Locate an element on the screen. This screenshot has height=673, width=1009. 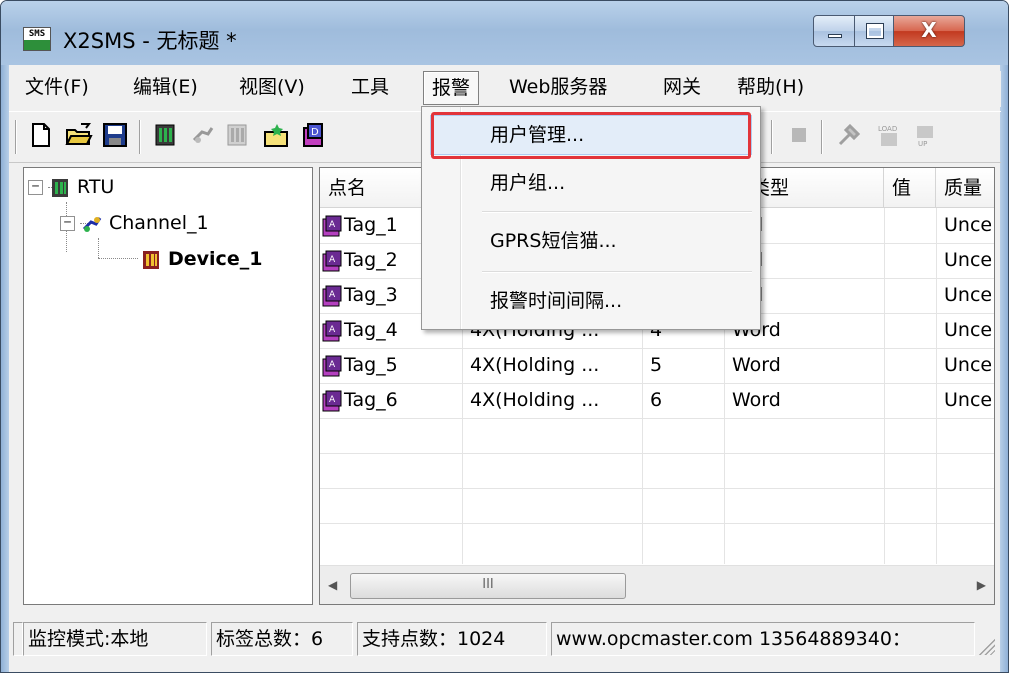
svg-text: LOAD is located at coordinates (887, 129).